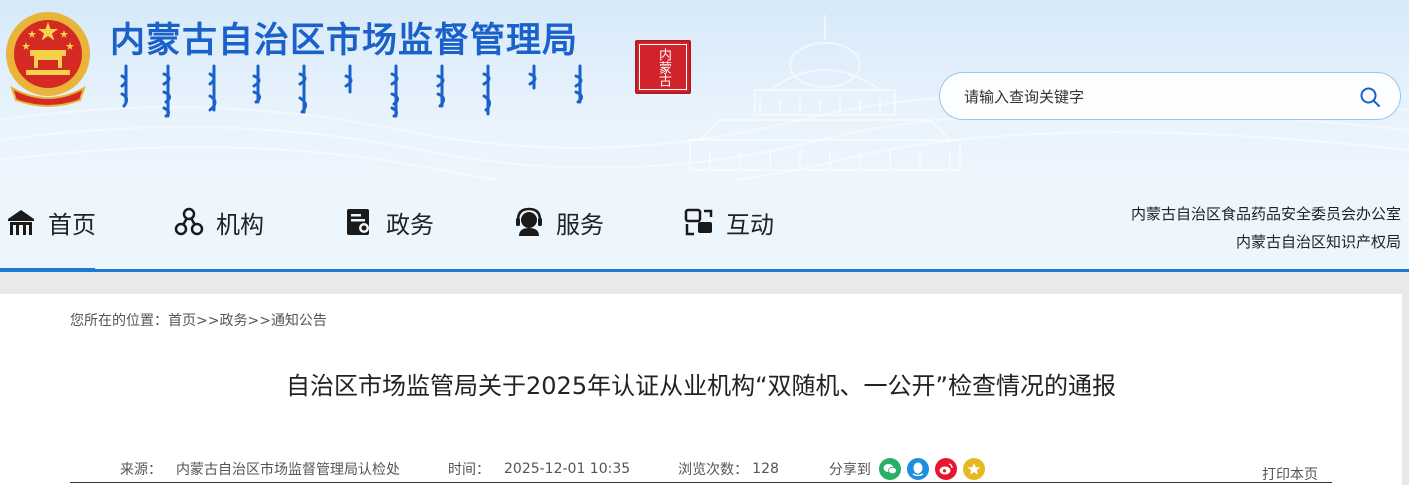 The height and width of the screenshot is (485, 1409). What do you see at coordinates (1290, 474) in the screenshot?
I see `print-page-link: 打印本页` at bounding box center [1290, 474].